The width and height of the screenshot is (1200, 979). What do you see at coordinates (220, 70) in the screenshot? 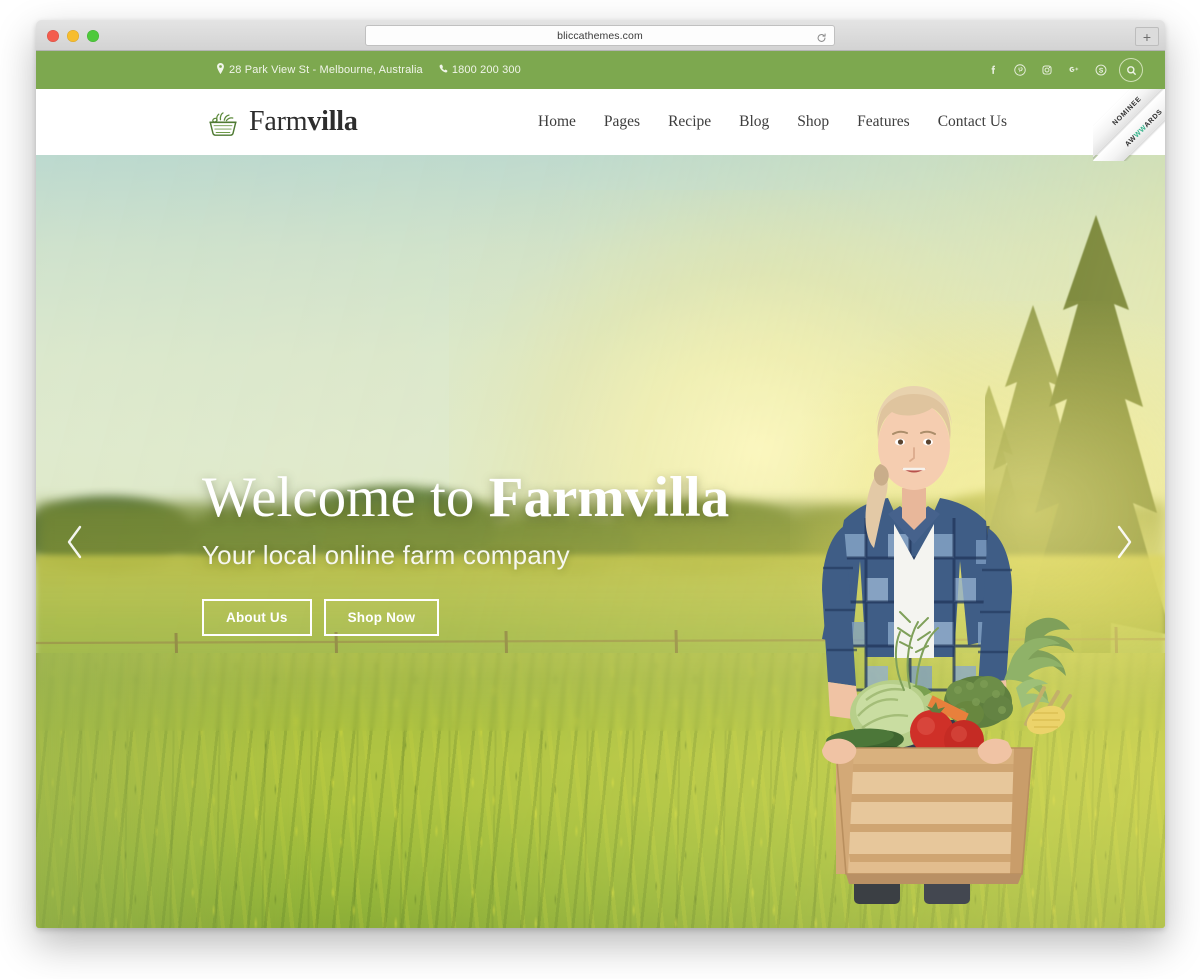
I see `map-pin-icon` at bounding box center [220, 70].